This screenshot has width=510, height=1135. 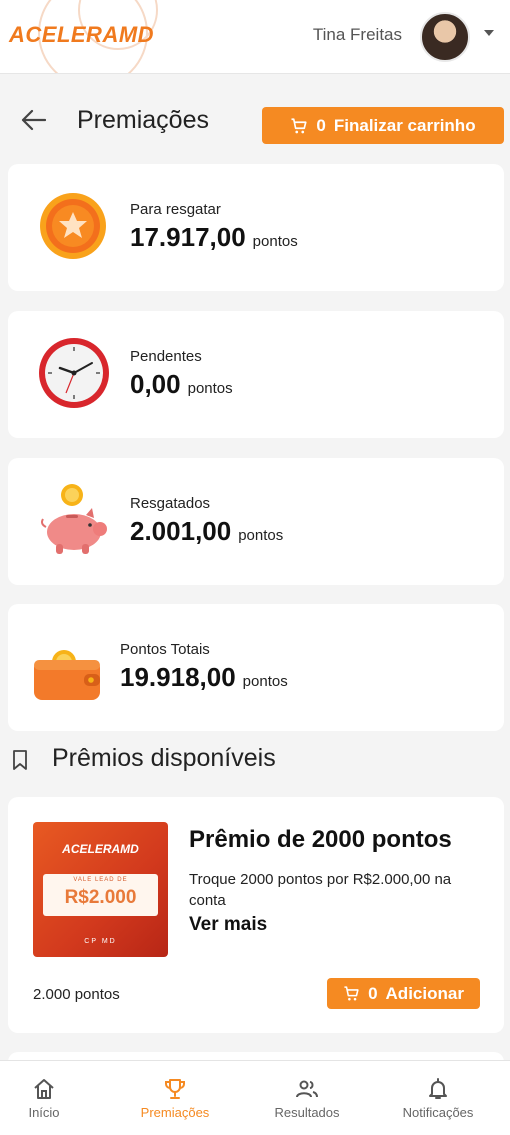 I want to click on nav-label: Notificações, so click(x=438, y=1112).